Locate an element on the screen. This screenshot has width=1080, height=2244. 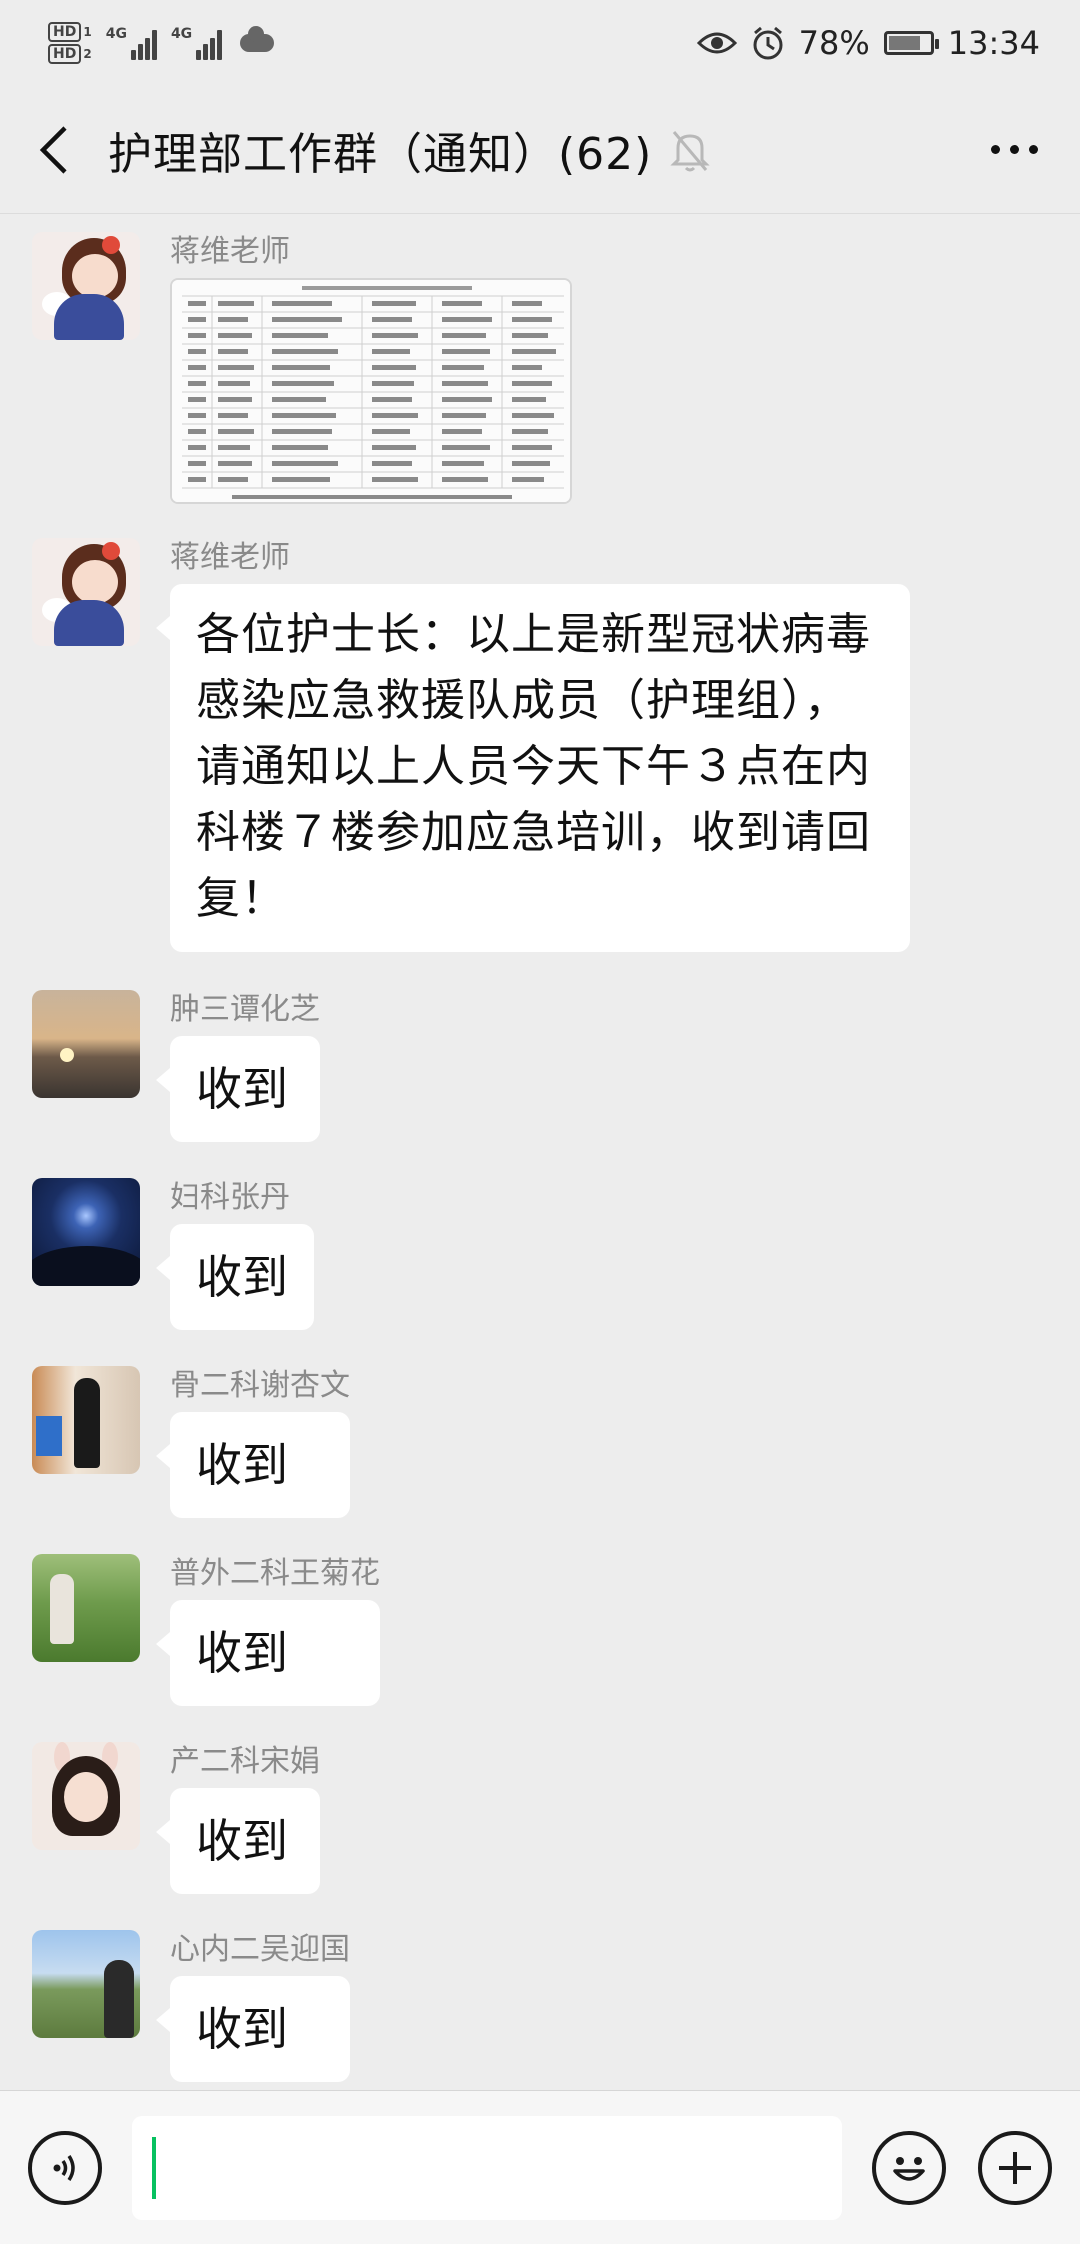
sender-name: 产二科宋娟 is located at coordinates (245, 1761).